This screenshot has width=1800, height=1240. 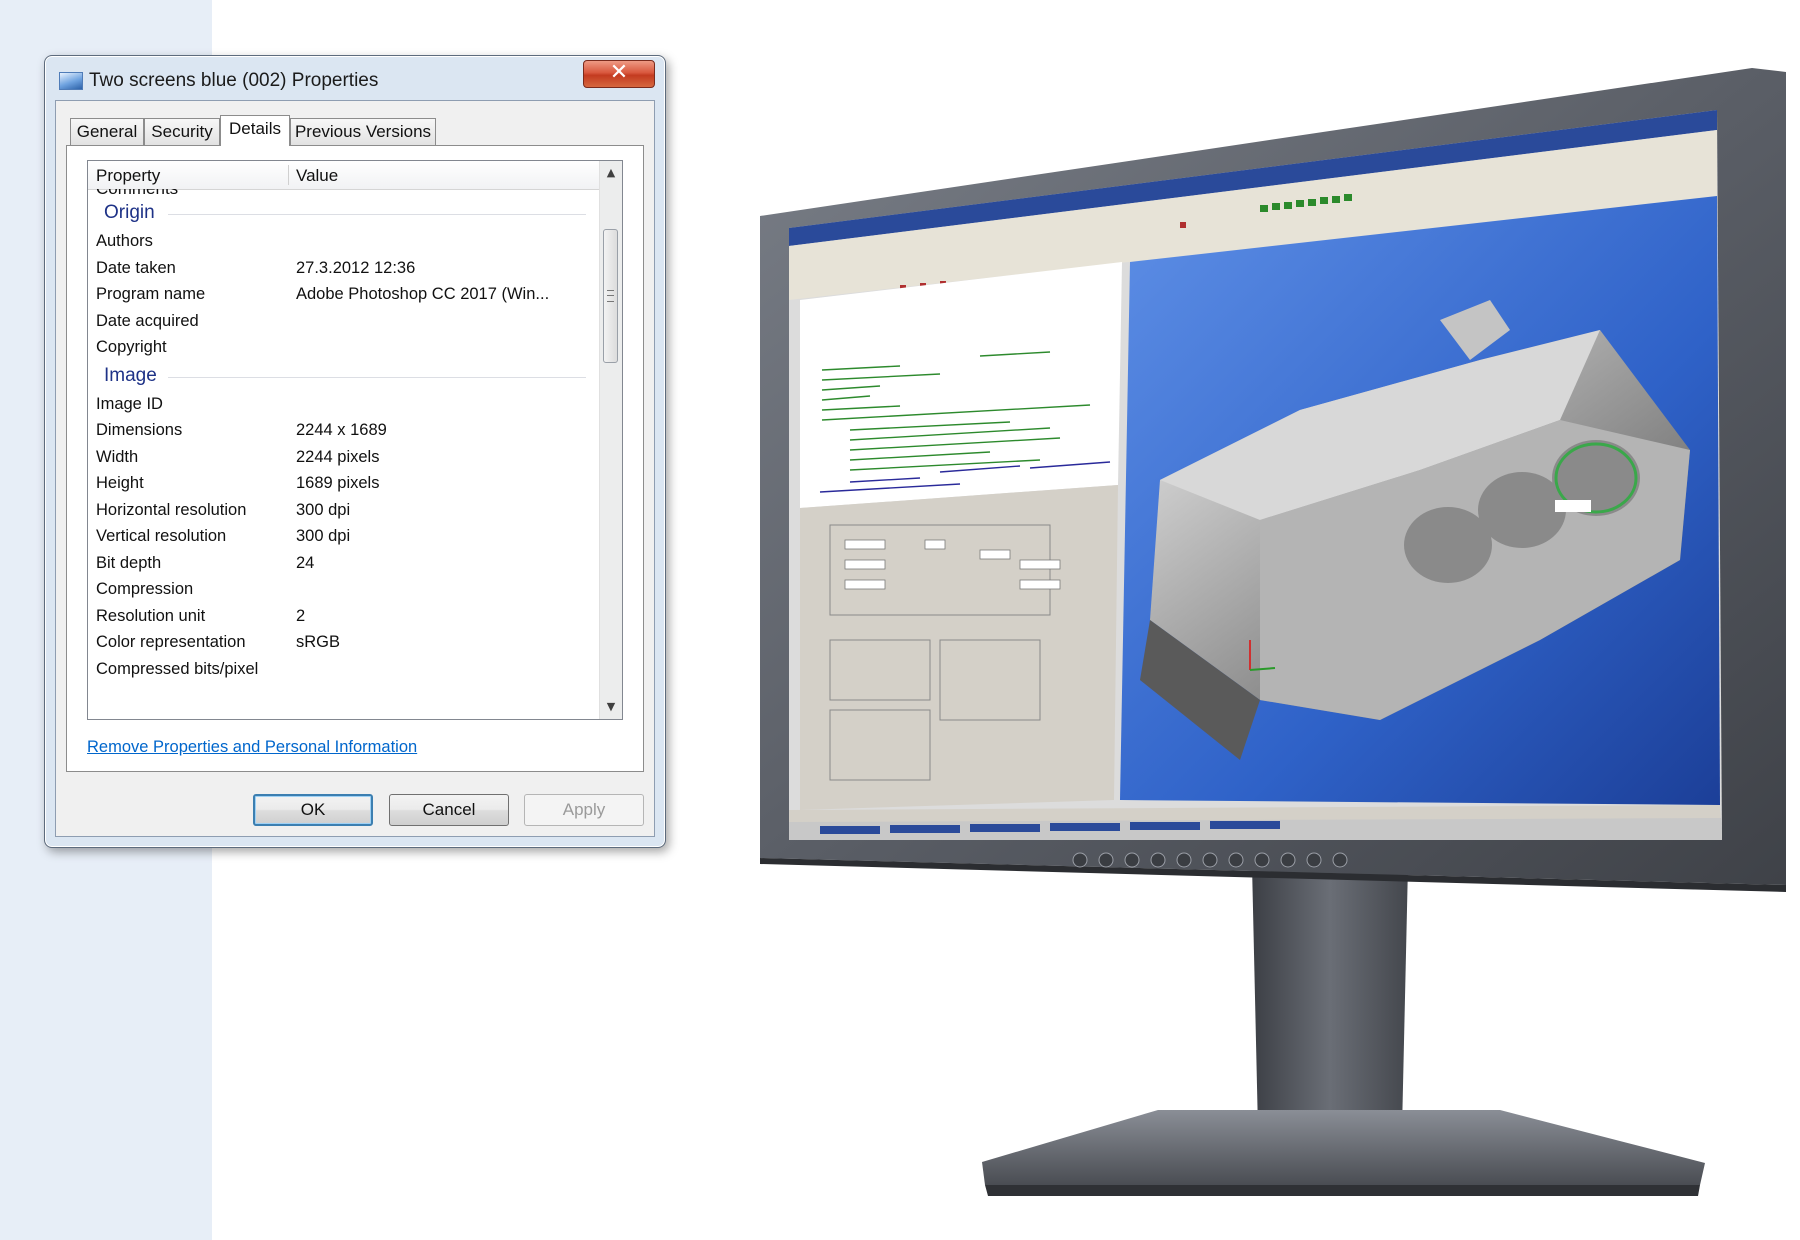 What do you see at coordinates (959, 647) in the screenshot?
I see `cad-dialog-pane` at bounding box center [959, 647].